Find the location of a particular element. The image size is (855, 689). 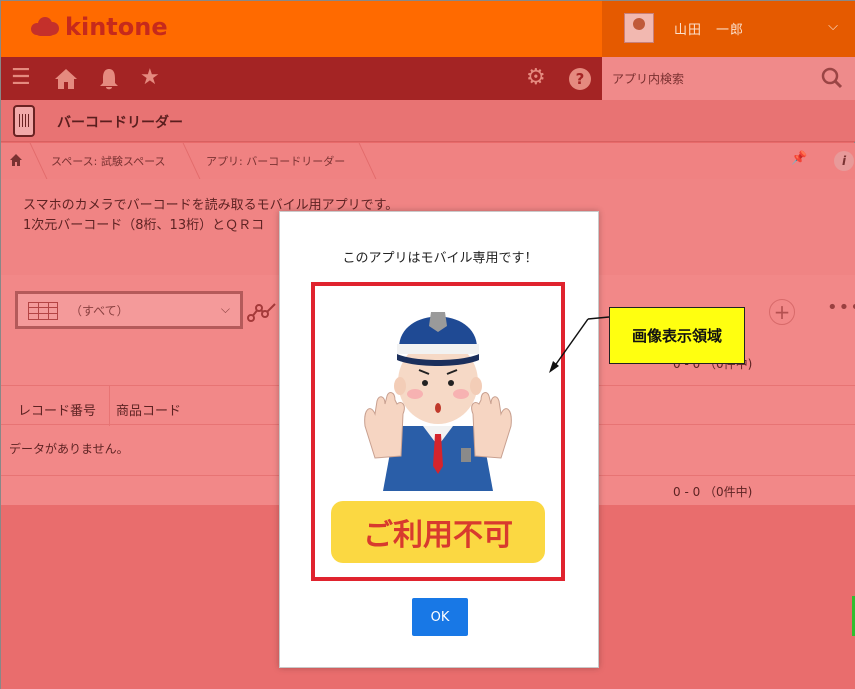

image-display-area: ご利用不可 is located at coordinates (438, 431).